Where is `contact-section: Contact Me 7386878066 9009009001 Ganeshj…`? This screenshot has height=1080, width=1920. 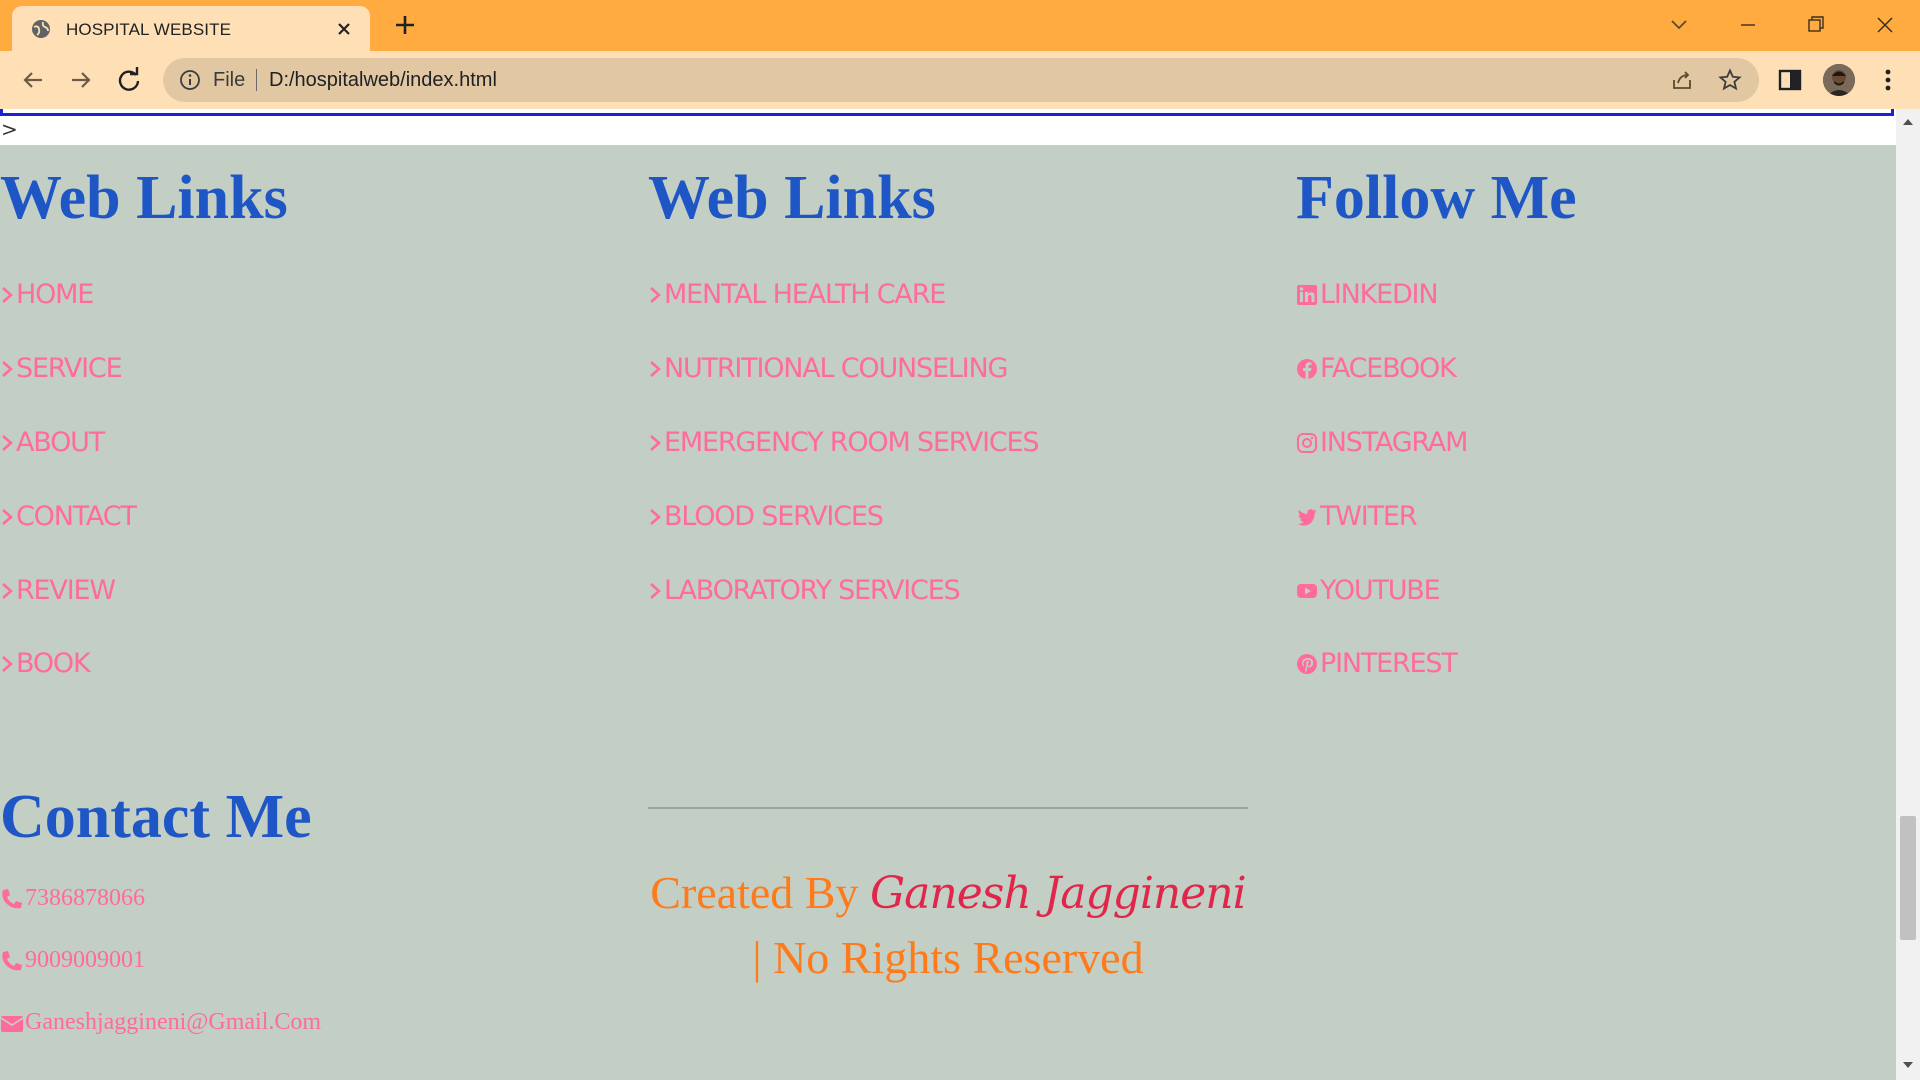 contact-section: Contact Me 7386878066 9009009001 Ganeshj… is located at coordinates (160, 909).